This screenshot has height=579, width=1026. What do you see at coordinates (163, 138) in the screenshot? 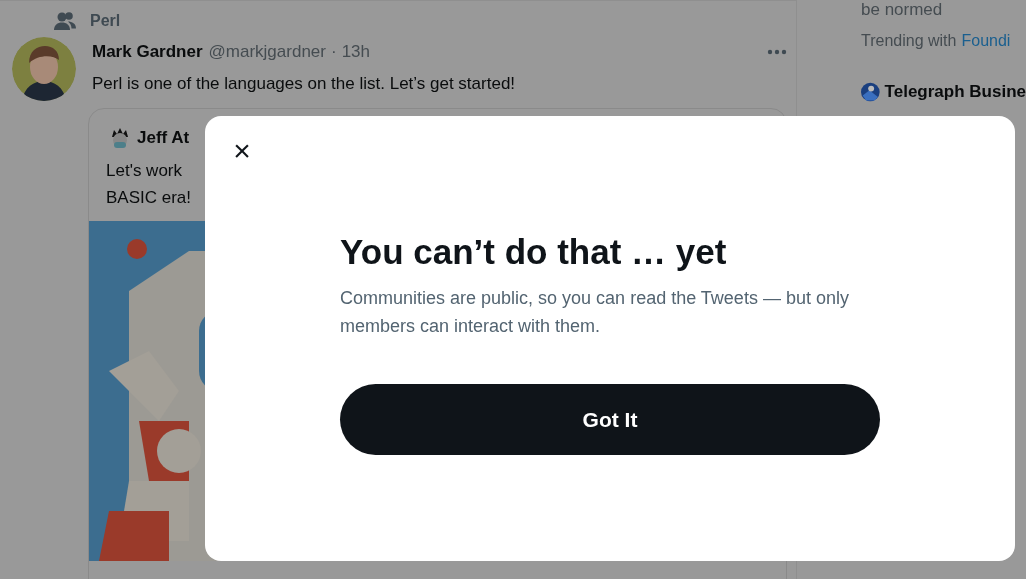
I see `quote-author-name: Jeff At` at bounding box center [163, 138].